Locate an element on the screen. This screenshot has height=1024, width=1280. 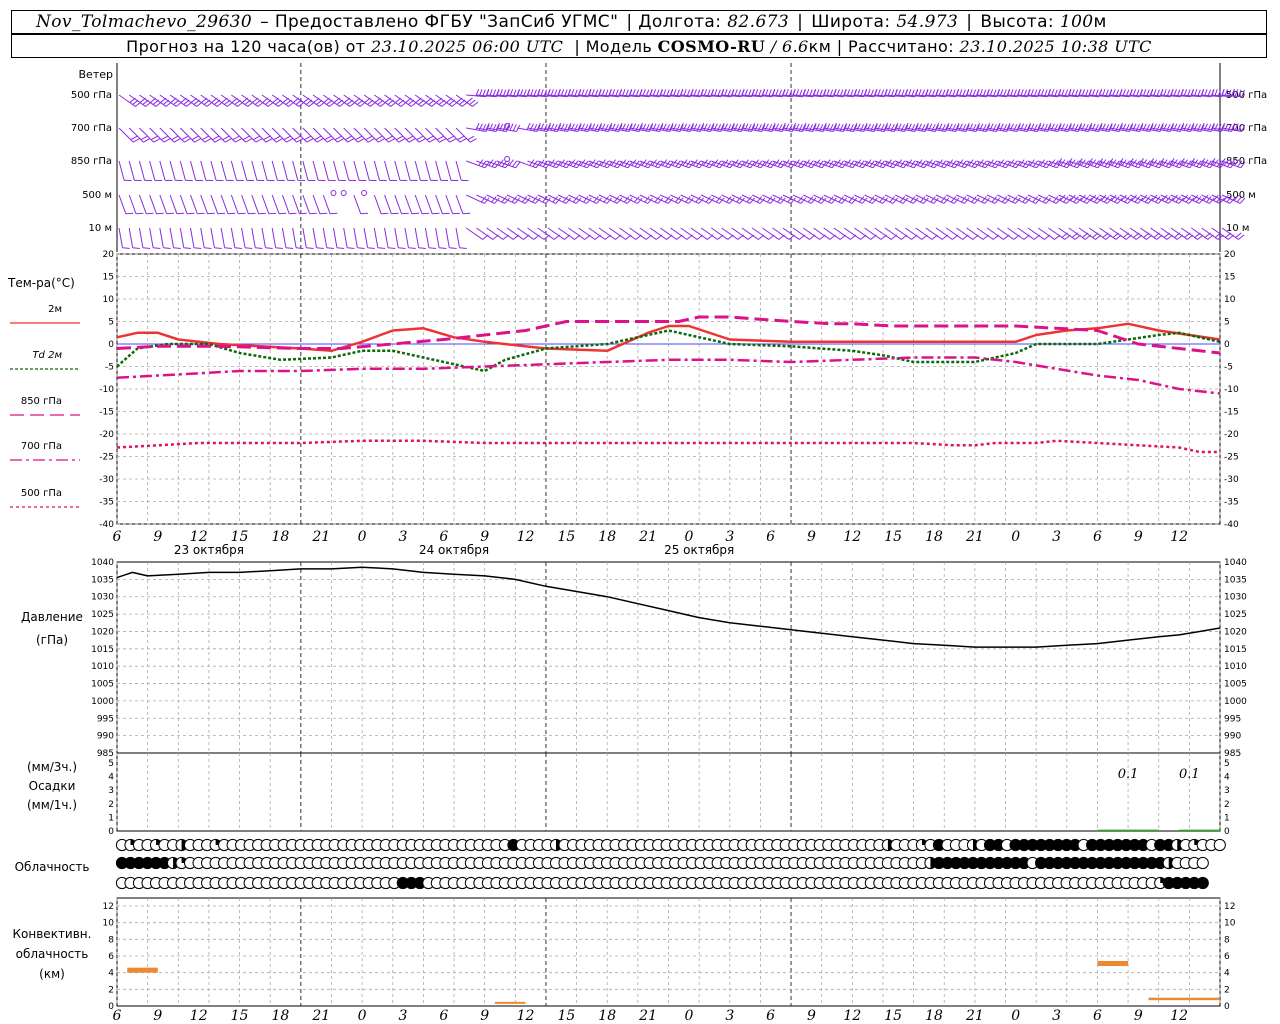
cloud-symbol is located at coordinates (1202, 863).